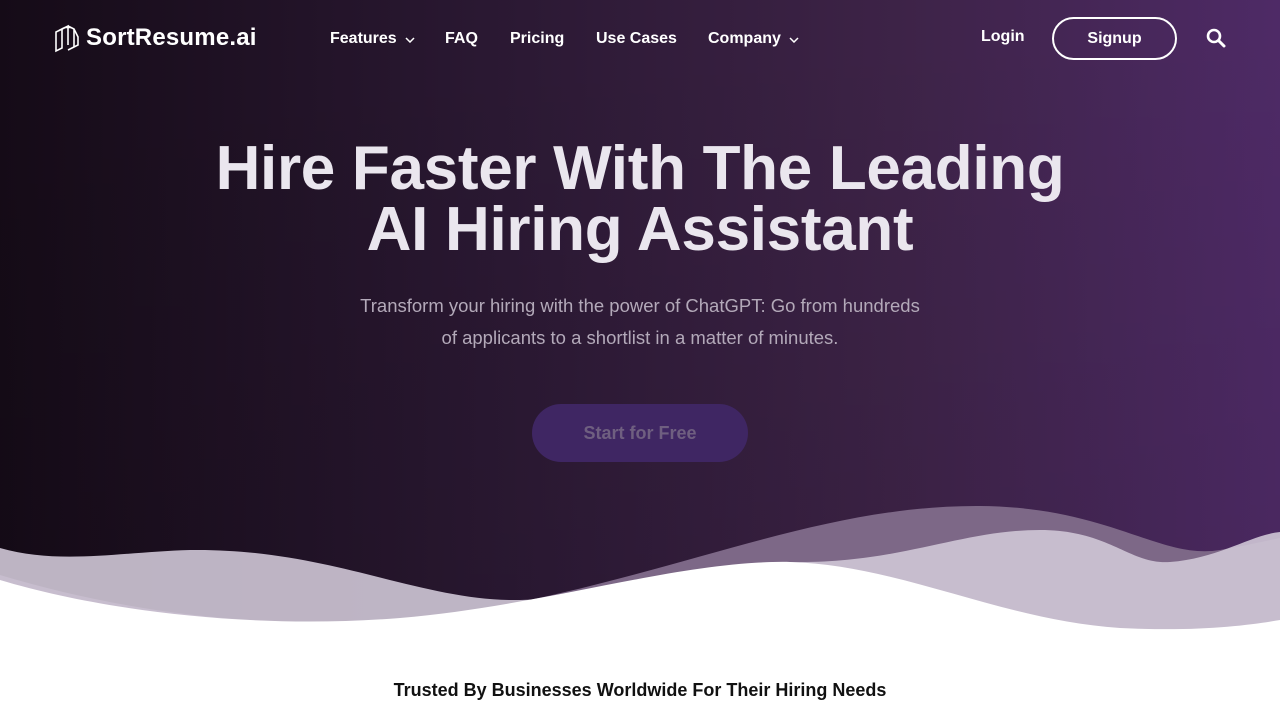  What do you see at coordinates (1003, 37) in the screenshot?
I see `login-link: Login` at bounding box center [1003, 37].